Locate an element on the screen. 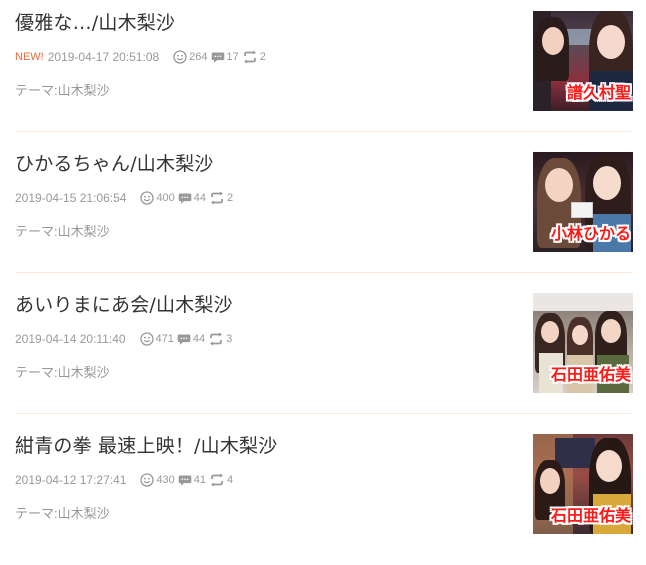  entry-title-link: 紺青の拳 最速上映！/山木梨沙 is located at coordinates (146, 444).